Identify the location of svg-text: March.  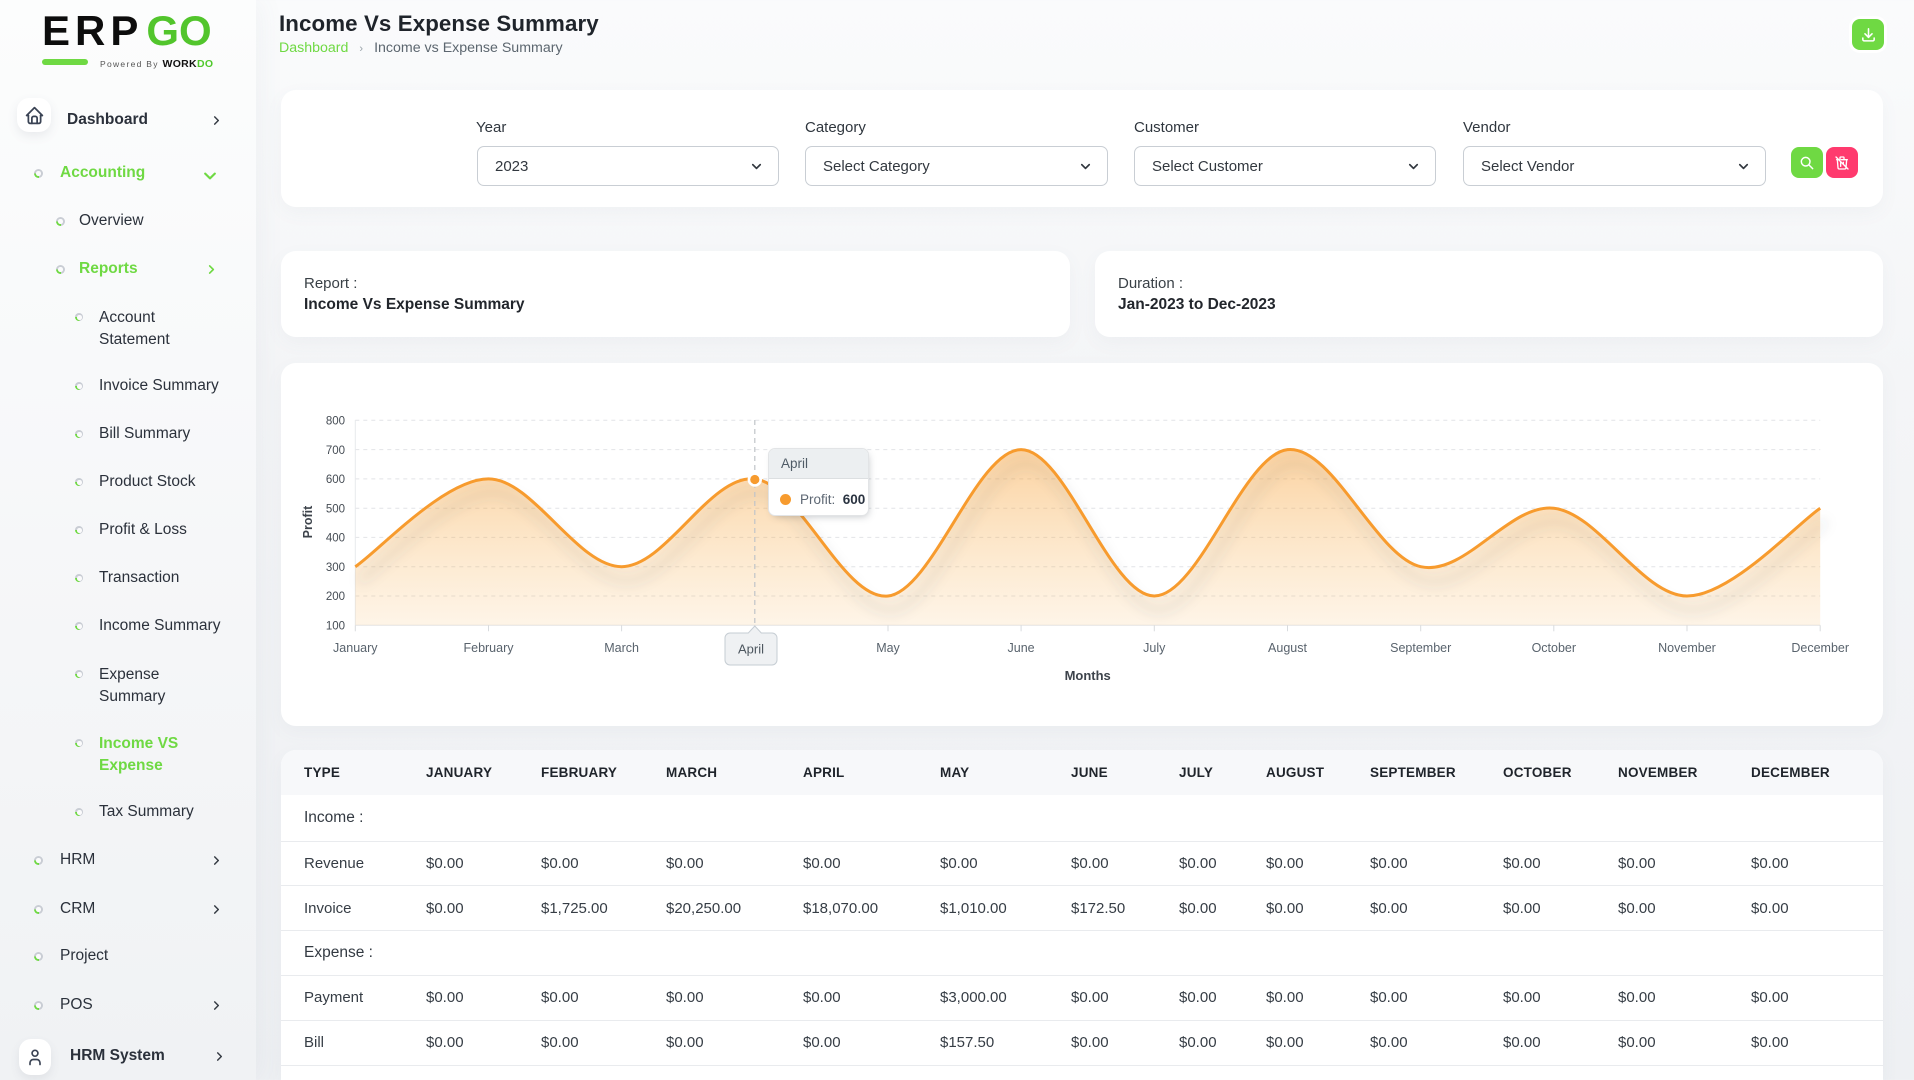
(621, 648).